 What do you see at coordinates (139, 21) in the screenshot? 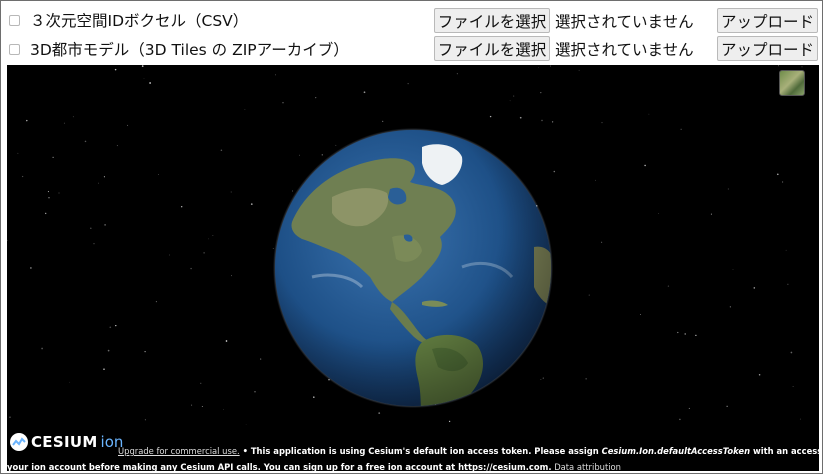
I see `voxel-csv-label: ３次元空間IDボクセル（CSV）` at bounding box center [139, 21].